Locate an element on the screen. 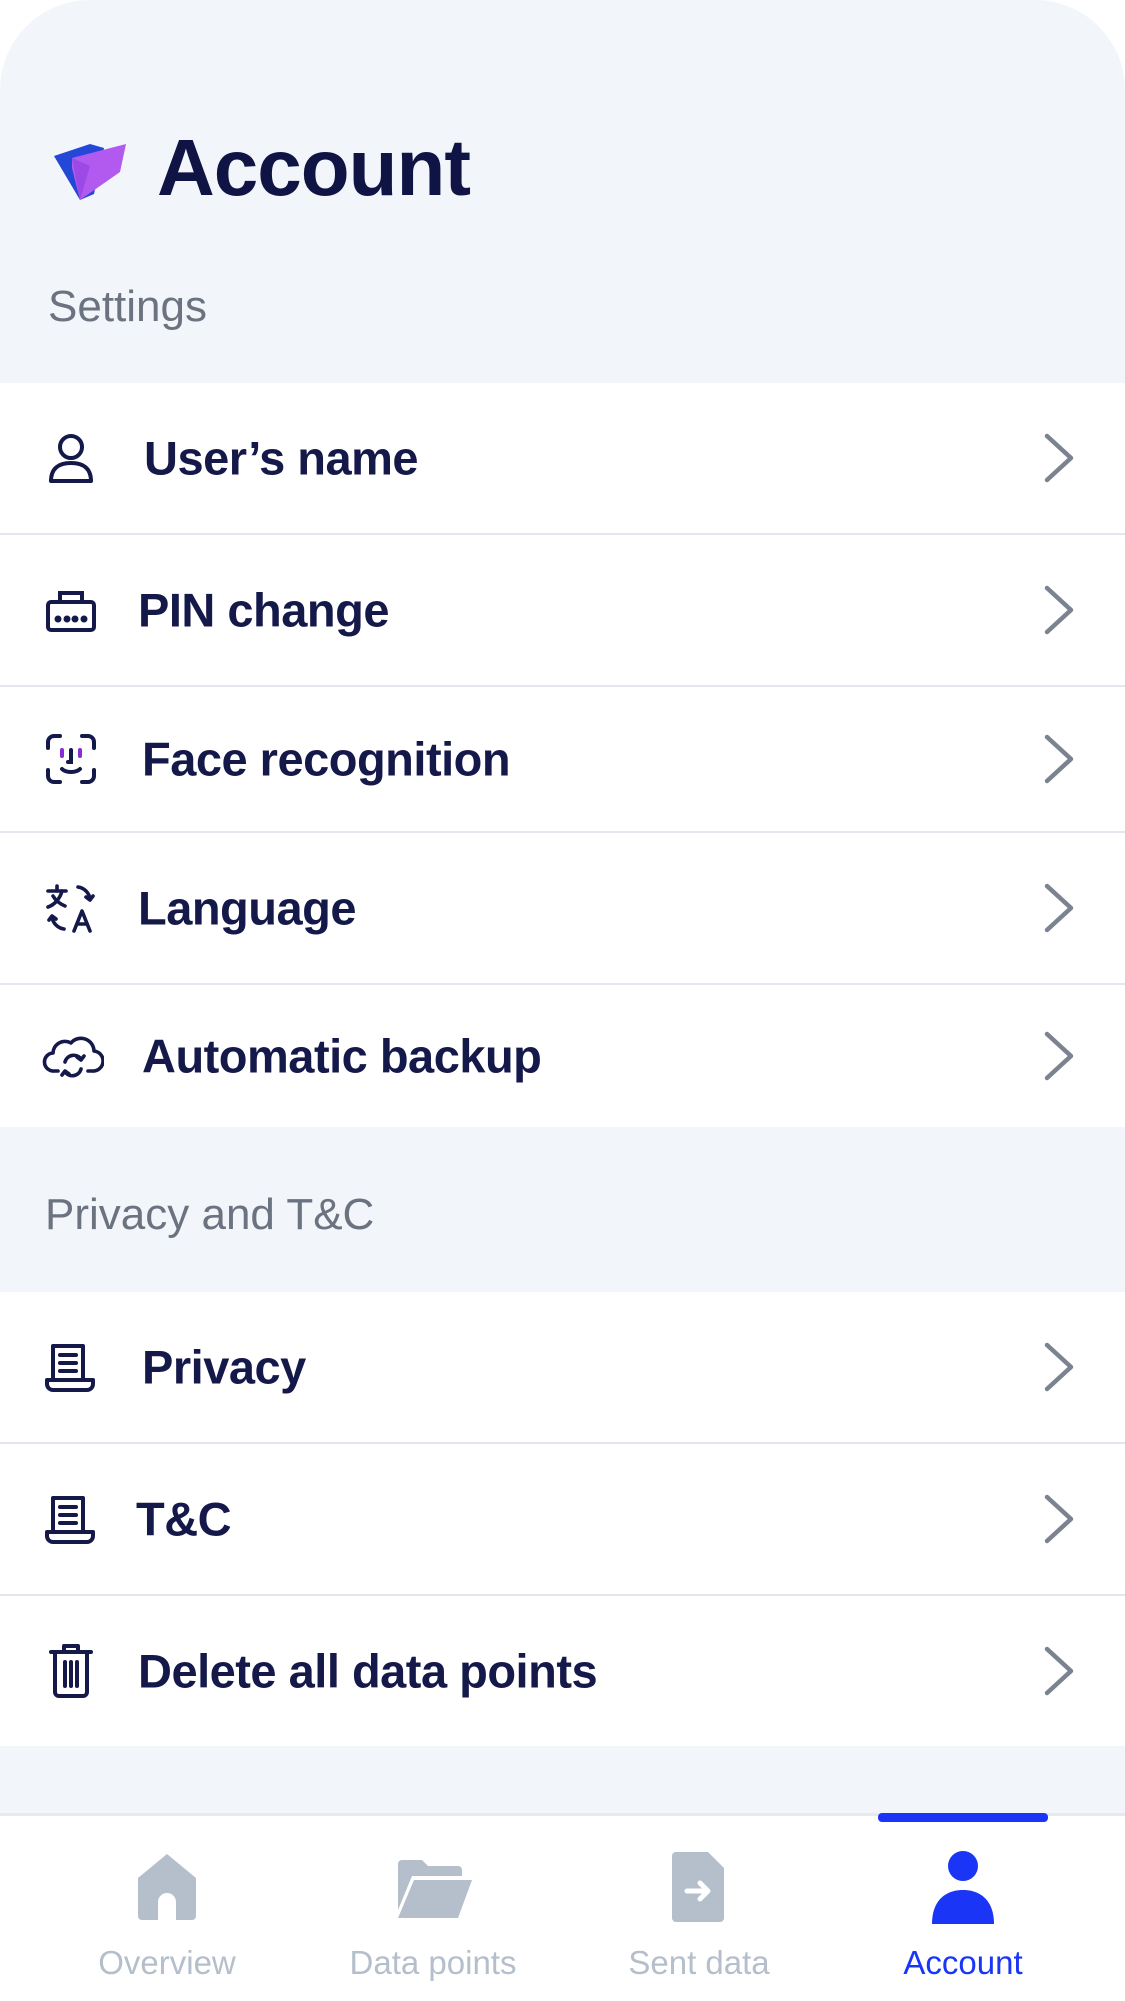 This screenshot has width=1125, height=2001. settings-item-automatic-backup: Automatic backup is located at coordinates (562, 1056).